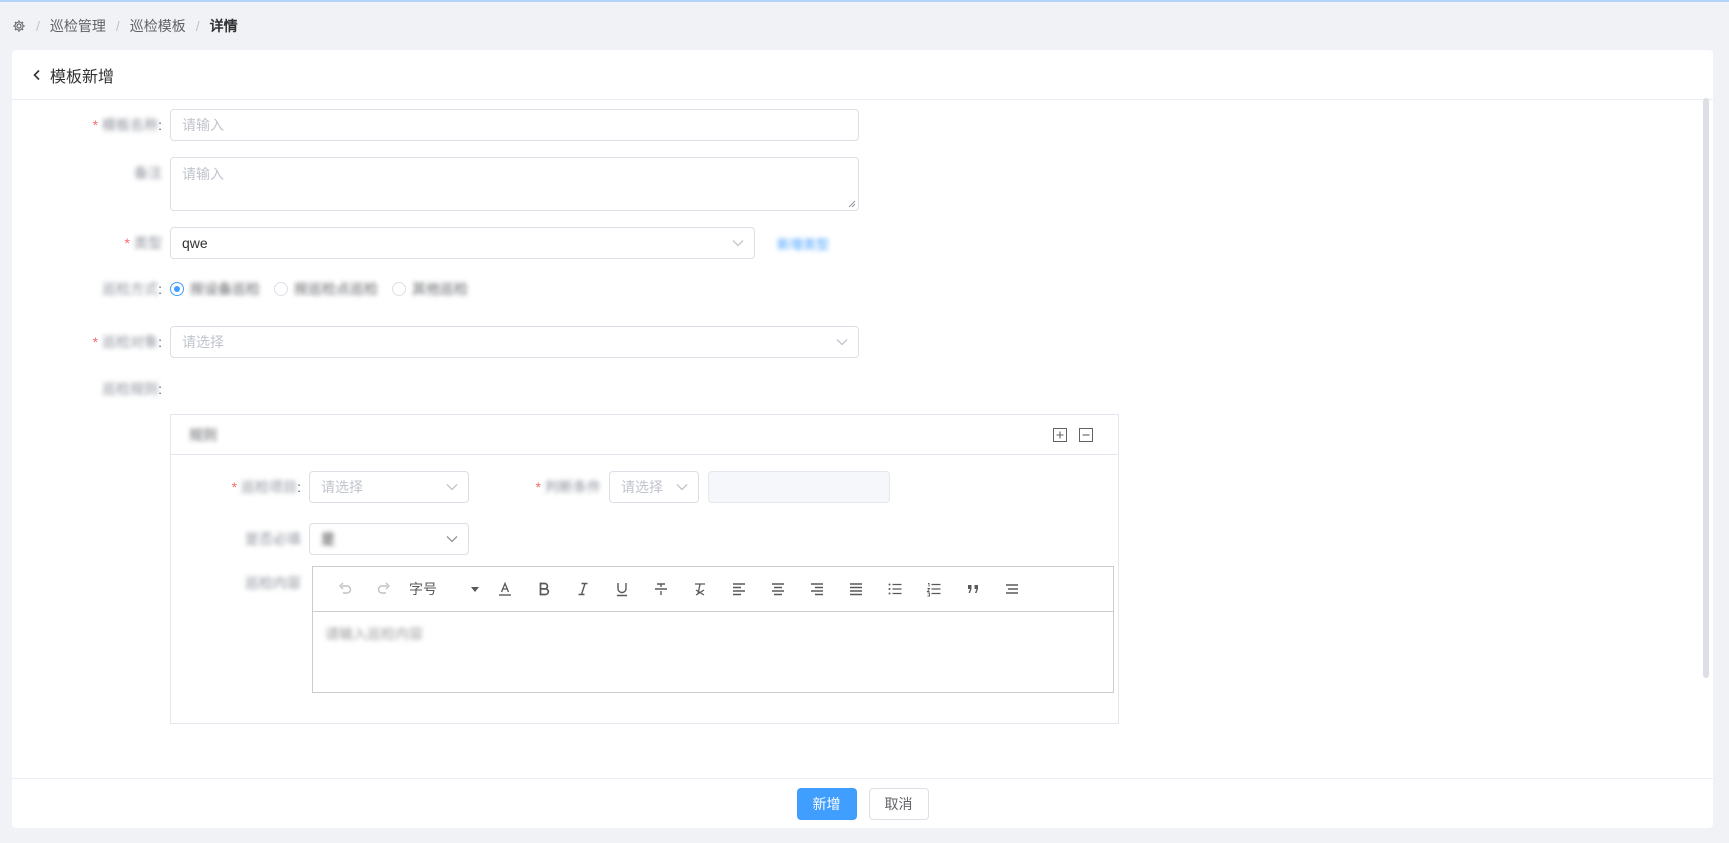  What do you see at coordinates (240, 583) in the screenshot?
I see `rule-row-content: 巡检内容` at bounding box center [240, 583].